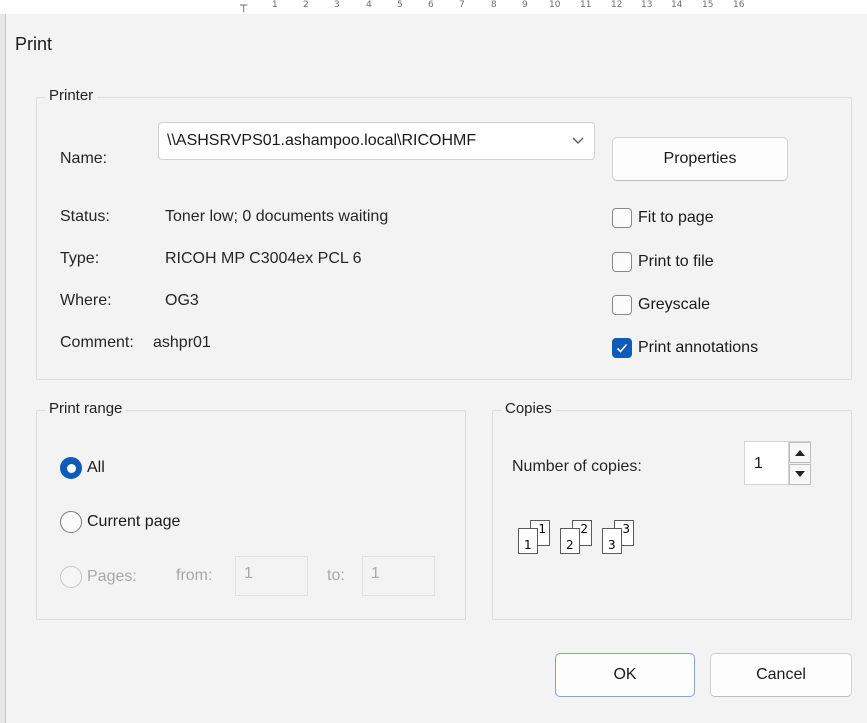  What do you see at coordinates (431, 5) in the screenshot?
I see `ruler-tick: 6` at bounding box center [431, 5].